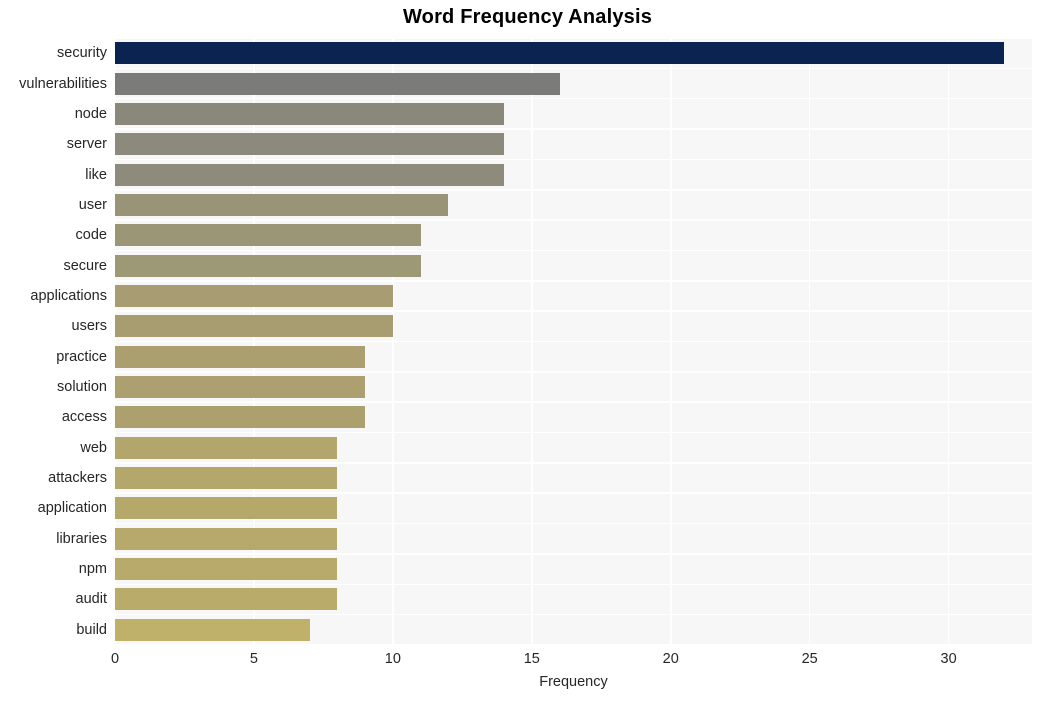 The width and height of the screenshot is (1055, 701). Describe the element at coordinates (63, 83) in the screenshot. I see `y-axis-label: vulnerabilities` at that location.